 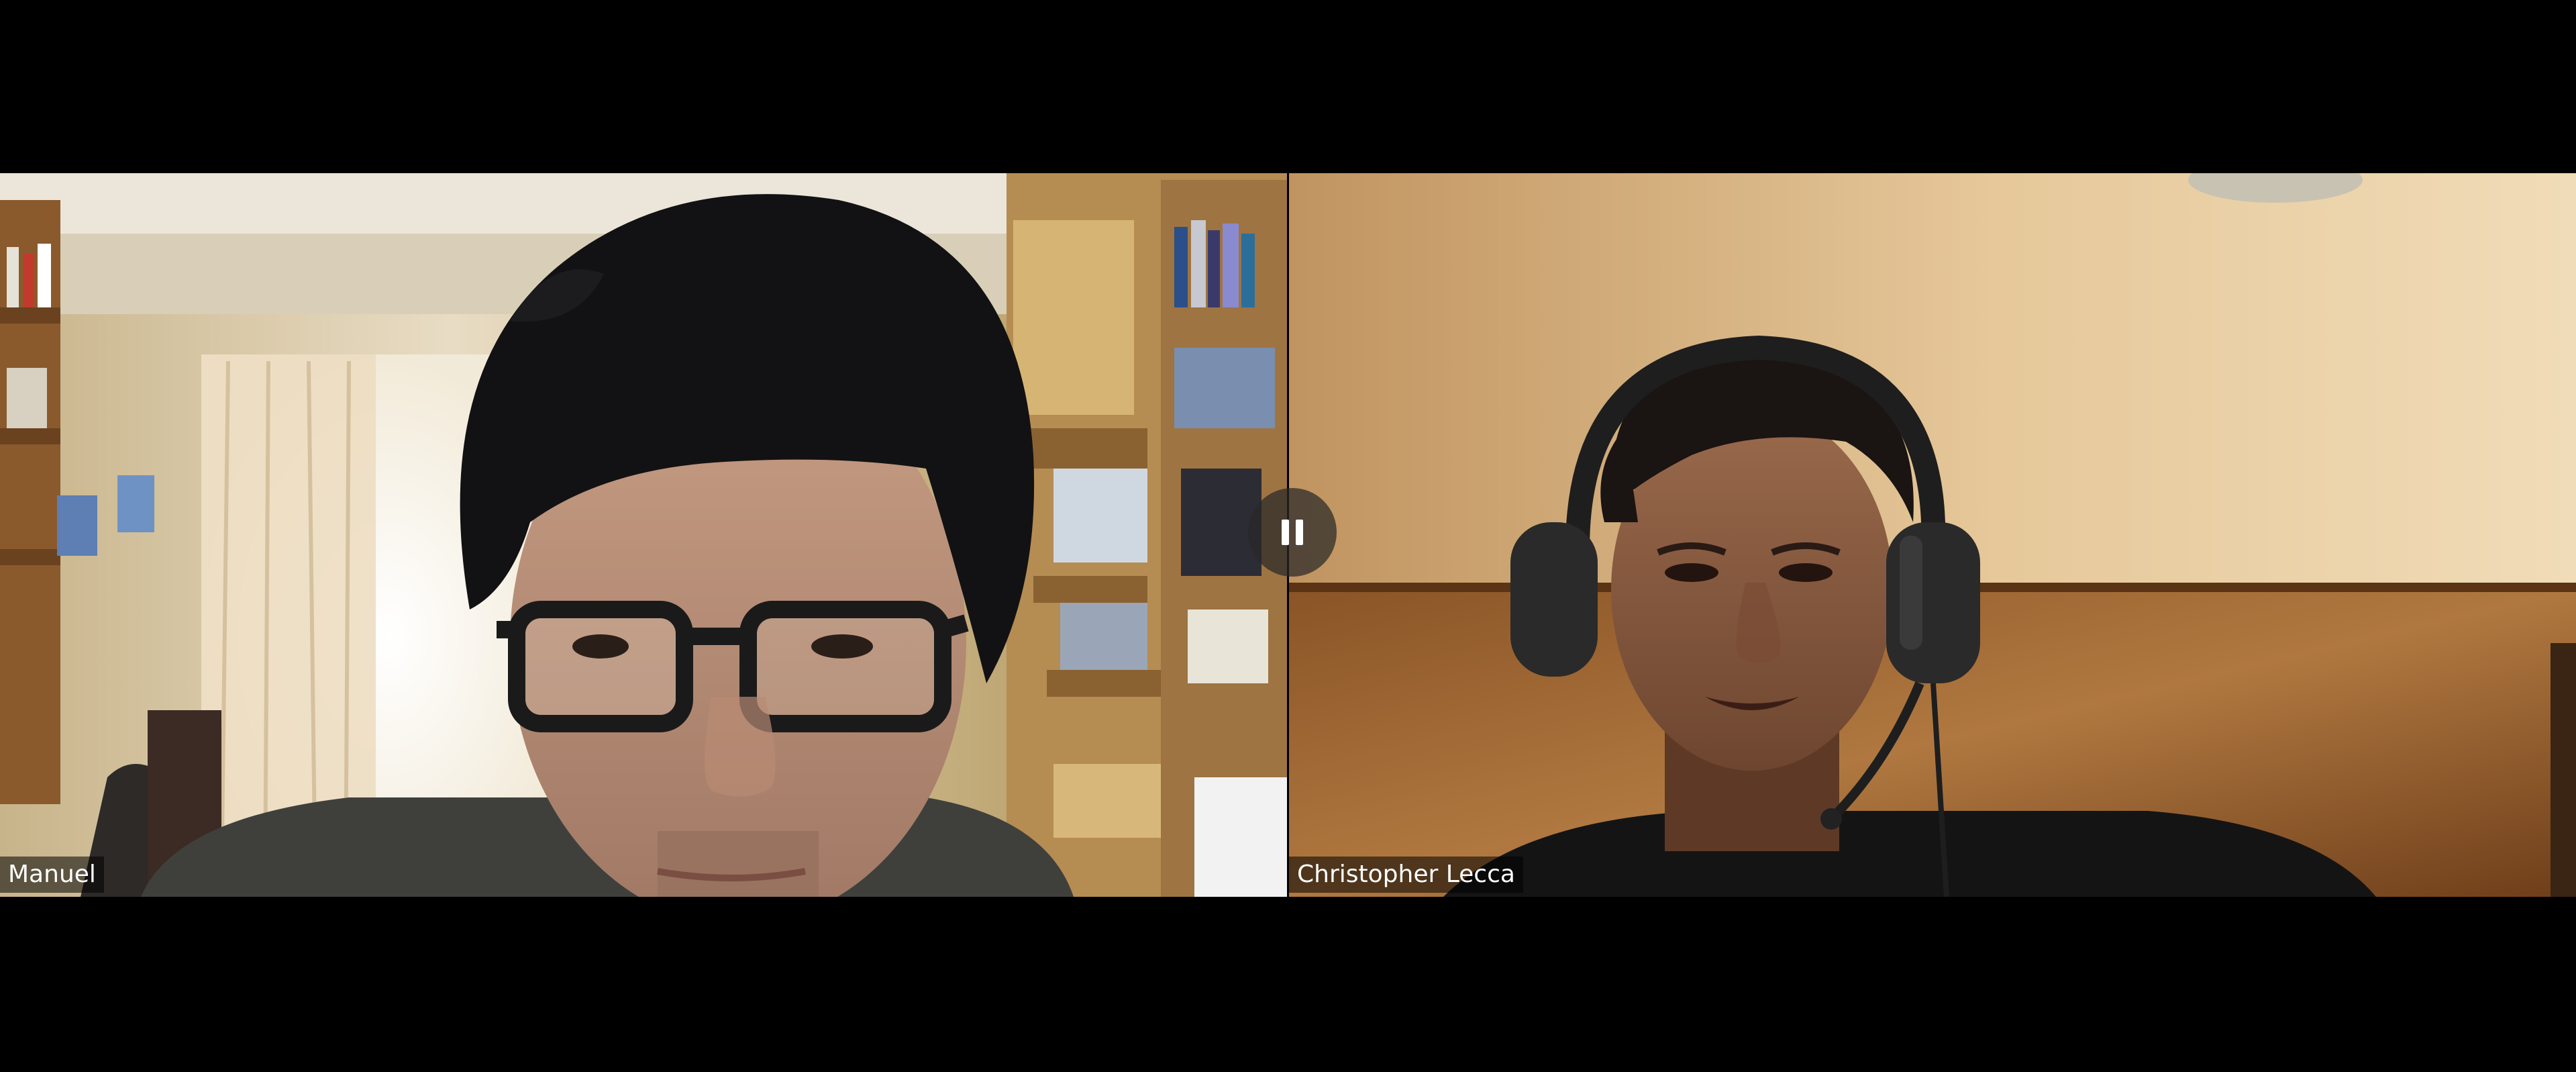 I want to click on pause-video-button, so click(x=1292, y=532).